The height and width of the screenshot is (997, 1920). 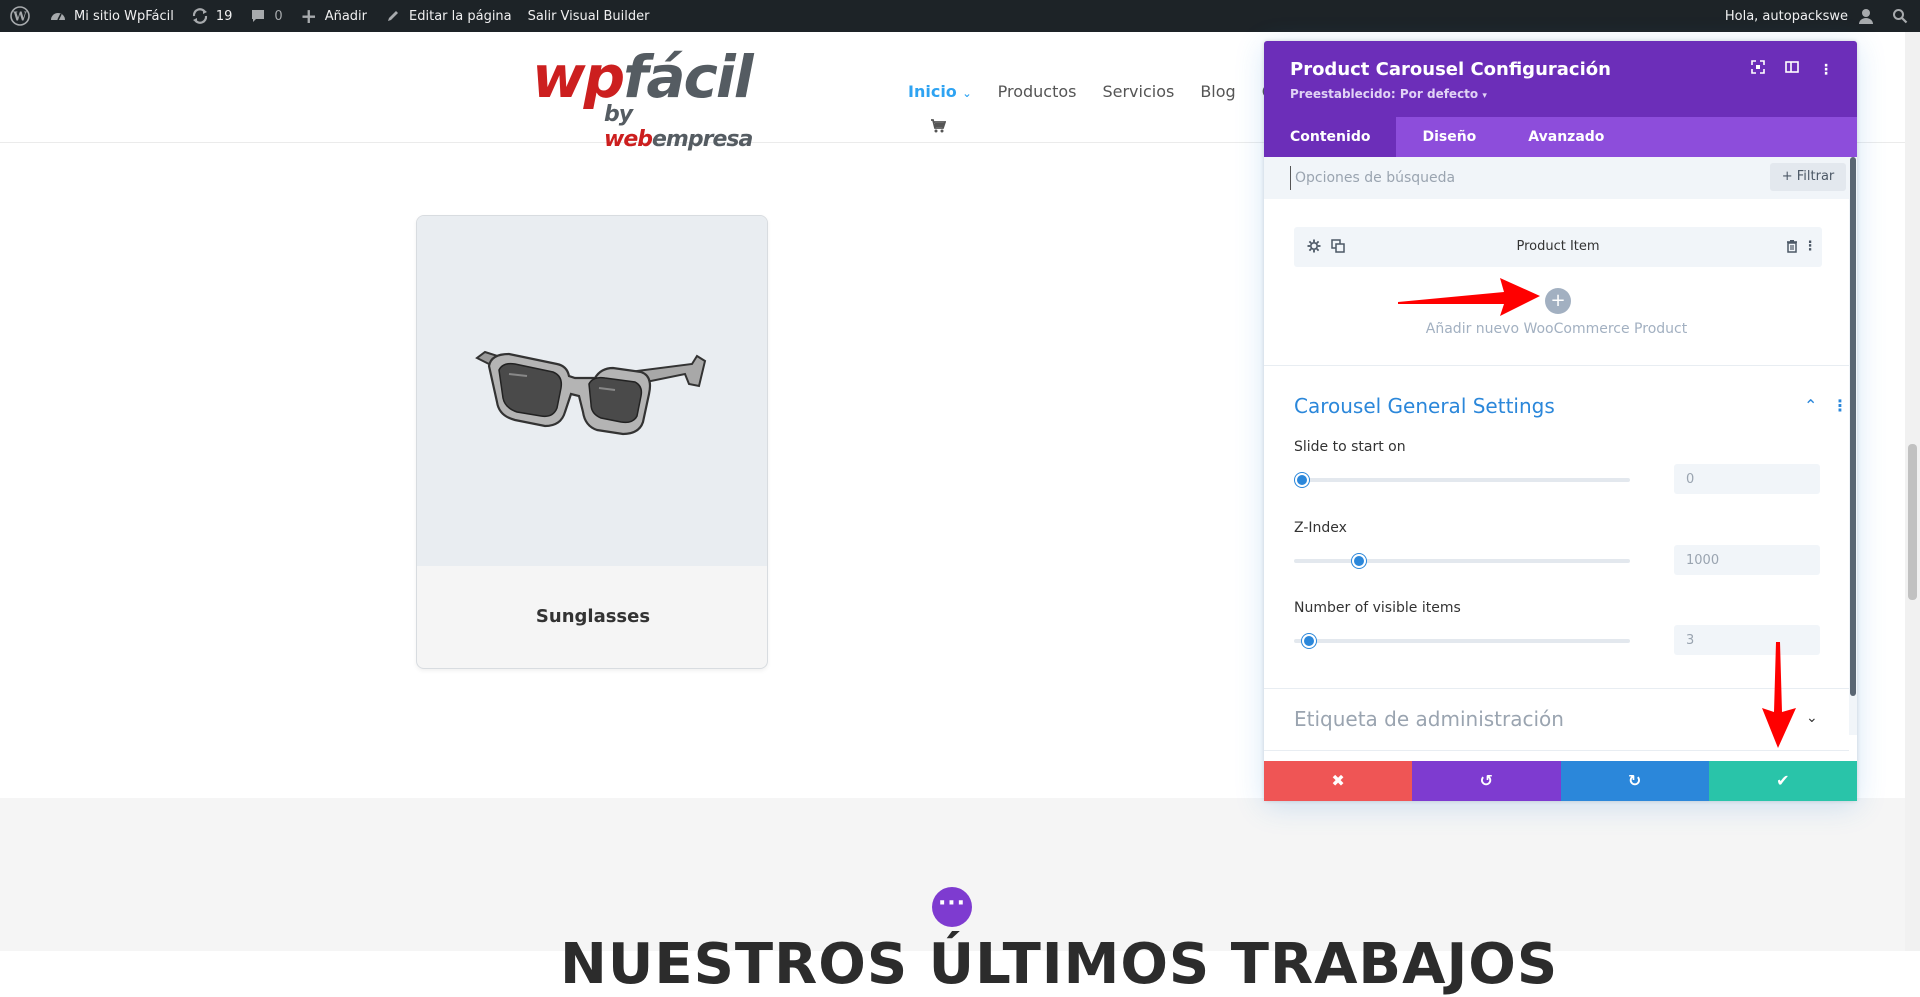 What do you see at coordinates (1384, 94) in the screenshot?
I see `preset-label: Preestablecido: Por defecto` at bounding box center [1384, 94].